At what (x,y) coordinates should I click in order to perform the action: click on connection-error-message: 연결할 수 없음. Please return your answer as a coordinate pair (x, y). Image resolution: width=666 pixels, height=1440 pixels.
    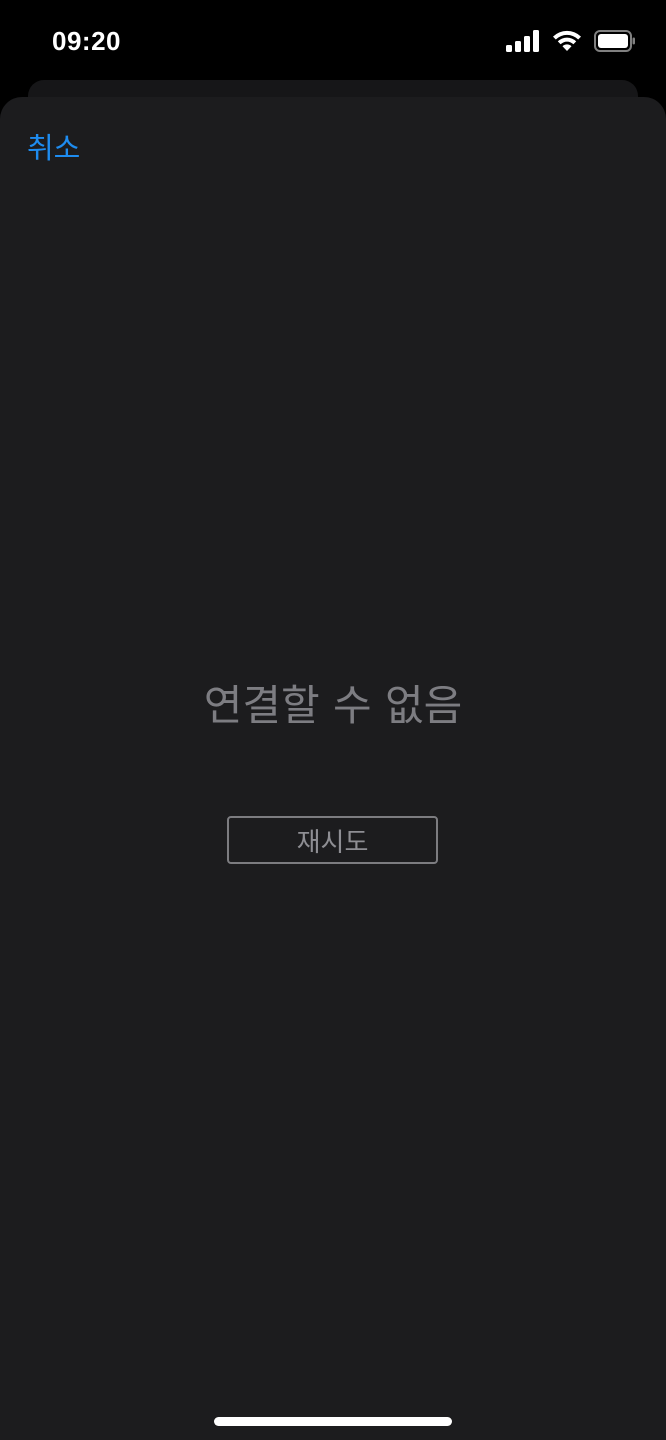
    Looking at the image, I should click on (333, 705).